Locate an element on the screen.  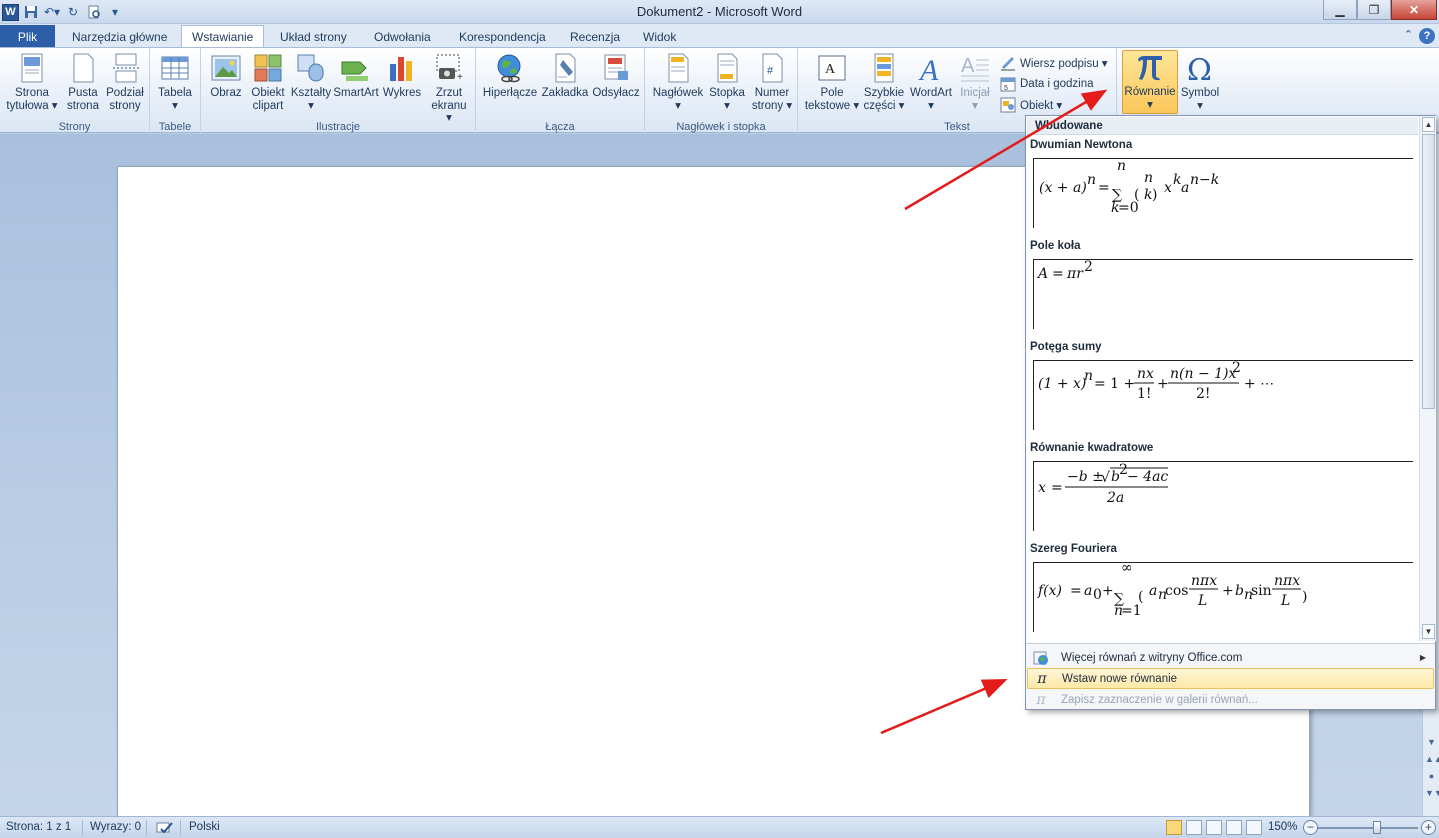
zoom-out-icon: − is located at coordinates (1310, 827).